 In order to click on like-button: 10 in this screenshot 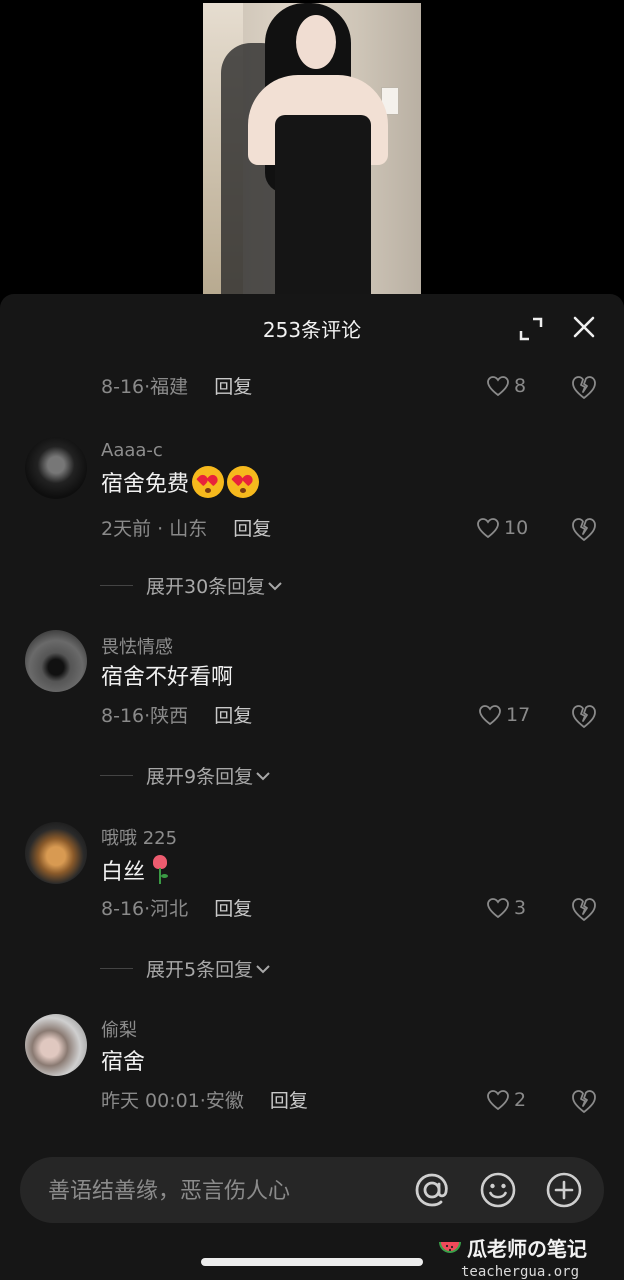, I will do `click(502, 528)`.